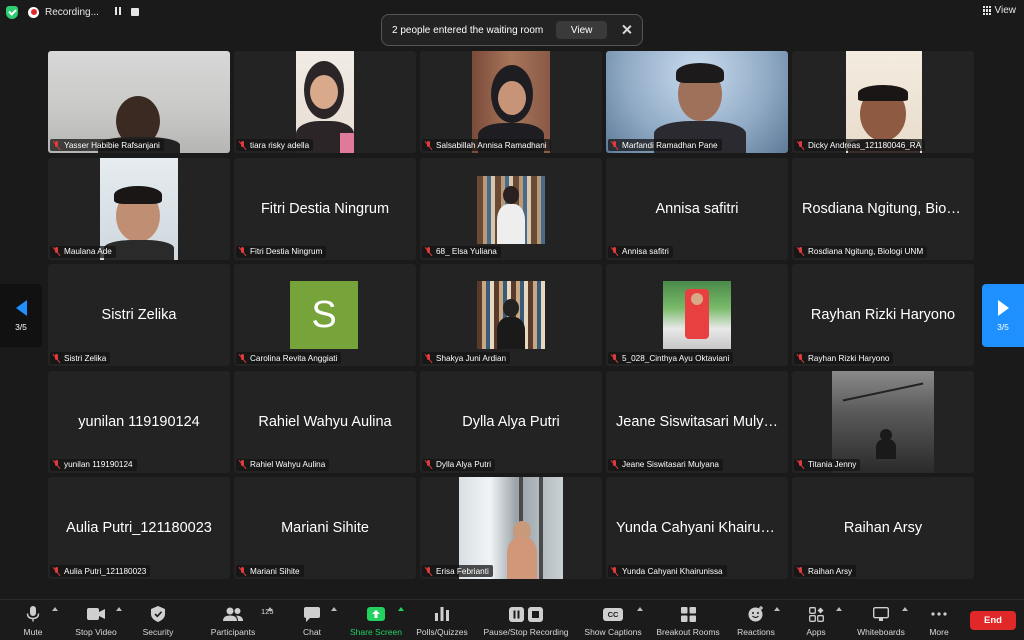 The width and height of the screenshot is (1024, 640). Describe the element at coordinates (844, 358) in the screenshot. I see `participant-name-label: Rayhan Rizki Haryono` at that location.